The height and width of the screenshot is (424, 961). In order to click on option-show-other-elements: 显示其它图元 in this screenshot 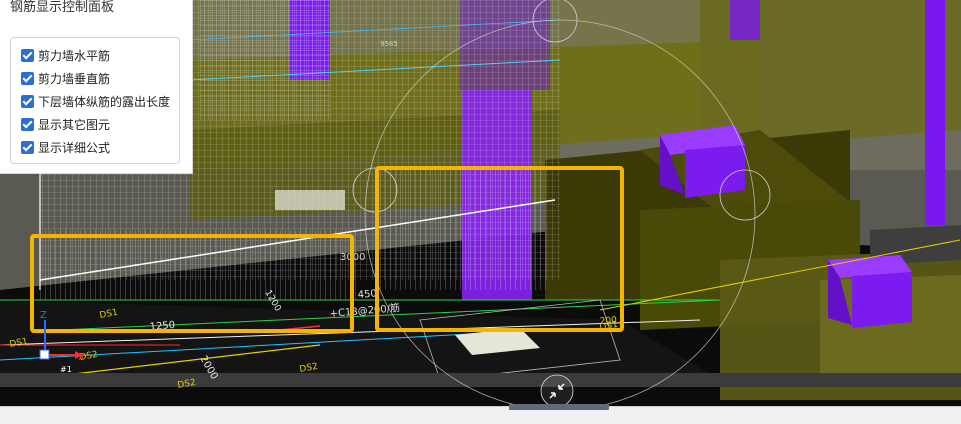, I will do `click(65, 124)`.